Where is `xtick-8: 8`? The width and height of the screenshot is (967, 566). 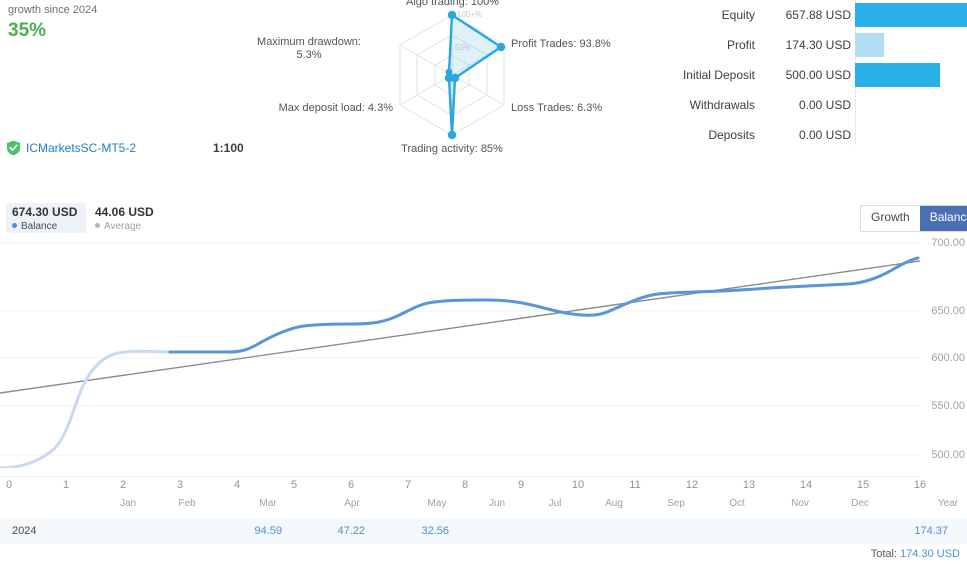 xtick-8: 8 is located at coordinates (465, 485).